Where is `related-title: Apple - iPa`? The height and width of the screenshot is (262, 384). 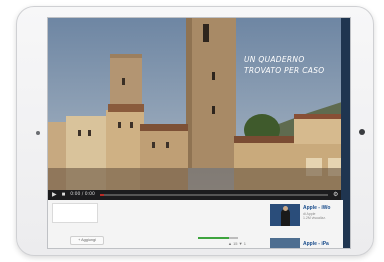
related-title: Apple - iPa is located at coordinates (316, 244).